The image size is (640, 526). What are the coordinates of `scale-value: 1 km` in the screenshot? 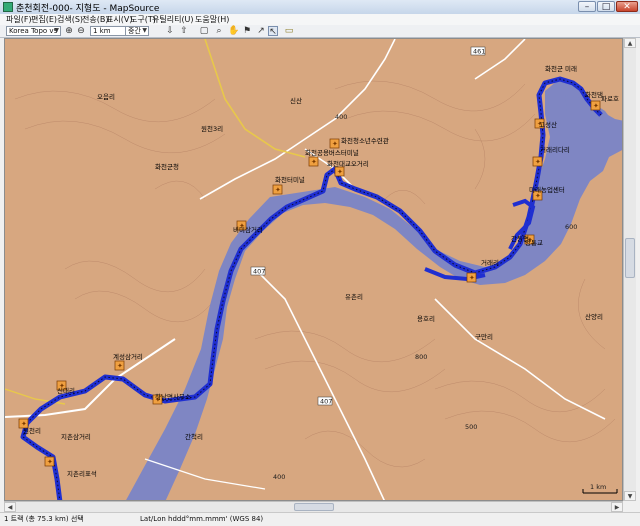 It's located at (102, 31).